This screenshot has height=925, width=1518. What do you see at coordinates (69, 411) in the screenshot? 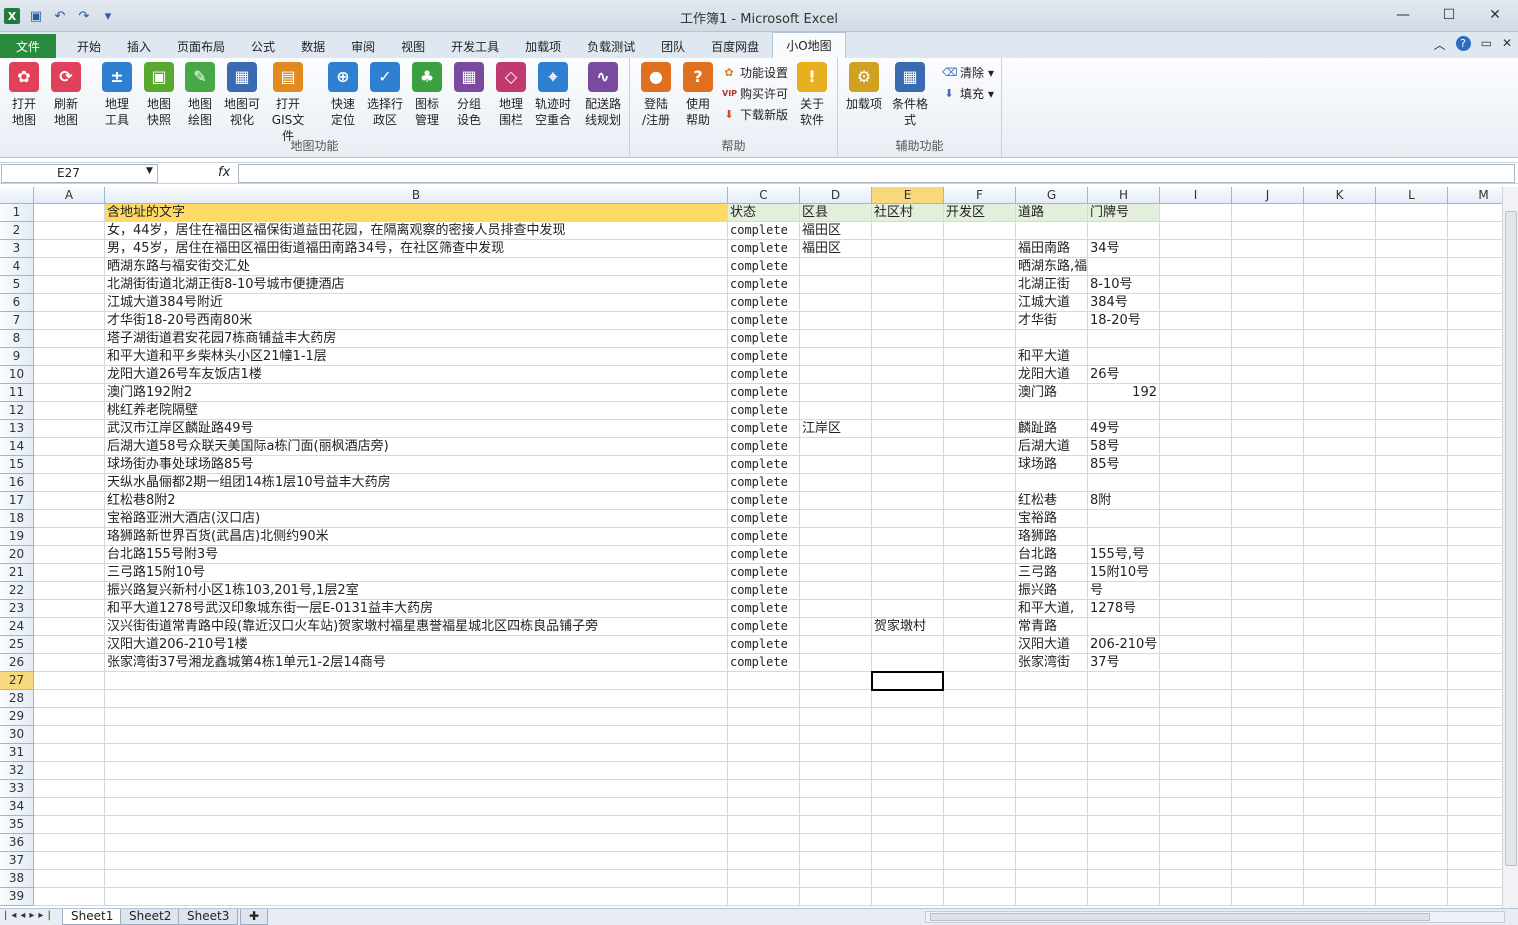
I see `cell-A12` at bounding box center [69, 411].